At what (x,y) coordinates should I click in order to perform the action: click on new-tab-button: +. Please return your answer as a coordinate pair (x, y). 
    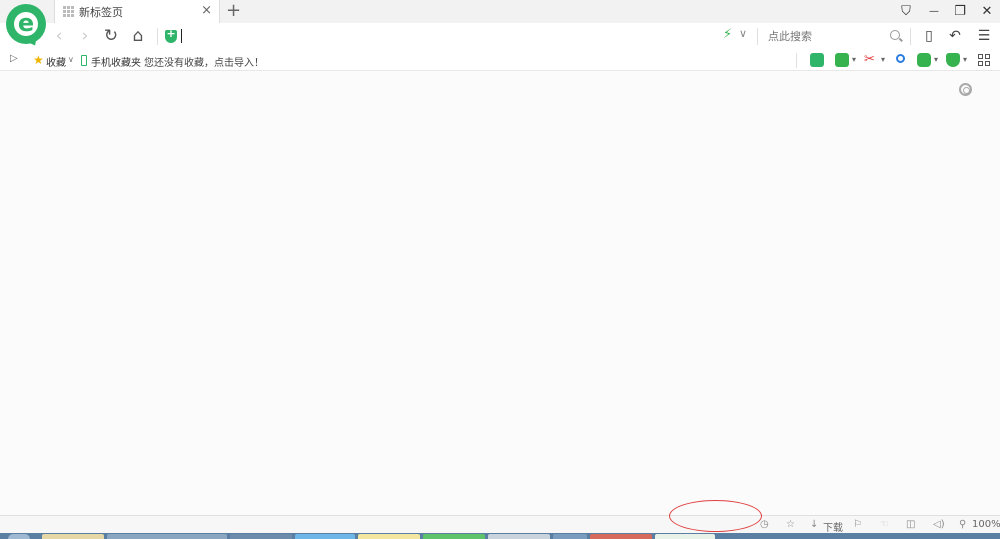
    Looking at the image, I should click on (233, 11).